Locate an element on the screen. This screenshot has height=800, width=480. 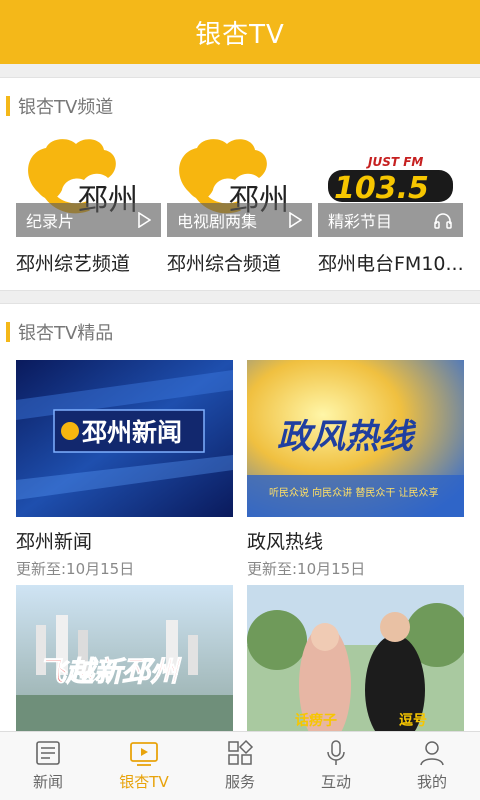
nav-item-services: 服务 is located at coordinates (240, 766).